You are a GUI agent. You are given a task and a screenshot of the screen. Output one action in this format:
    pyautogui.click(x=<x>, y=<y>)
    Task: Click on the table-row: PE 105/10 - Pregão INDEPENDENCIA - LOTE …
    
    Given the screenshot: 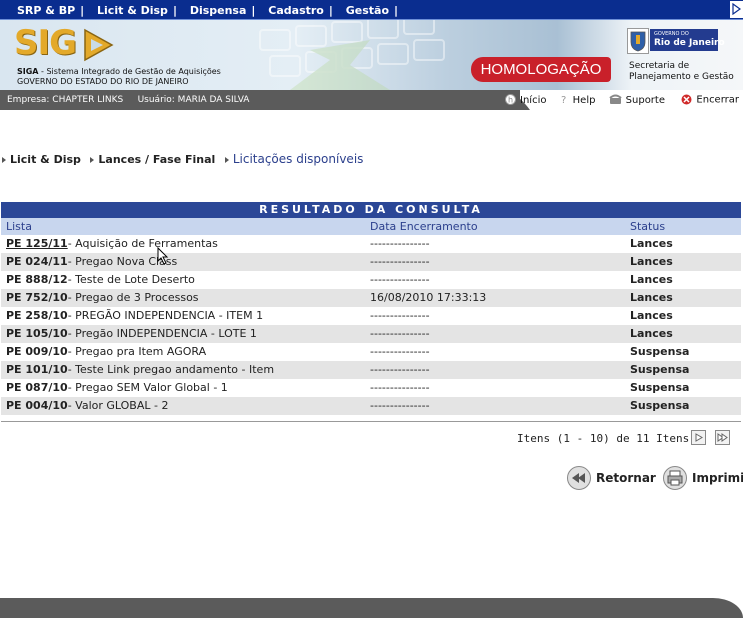 What is the action you would take?
    pyautogui.click(x=371, y=334)
    